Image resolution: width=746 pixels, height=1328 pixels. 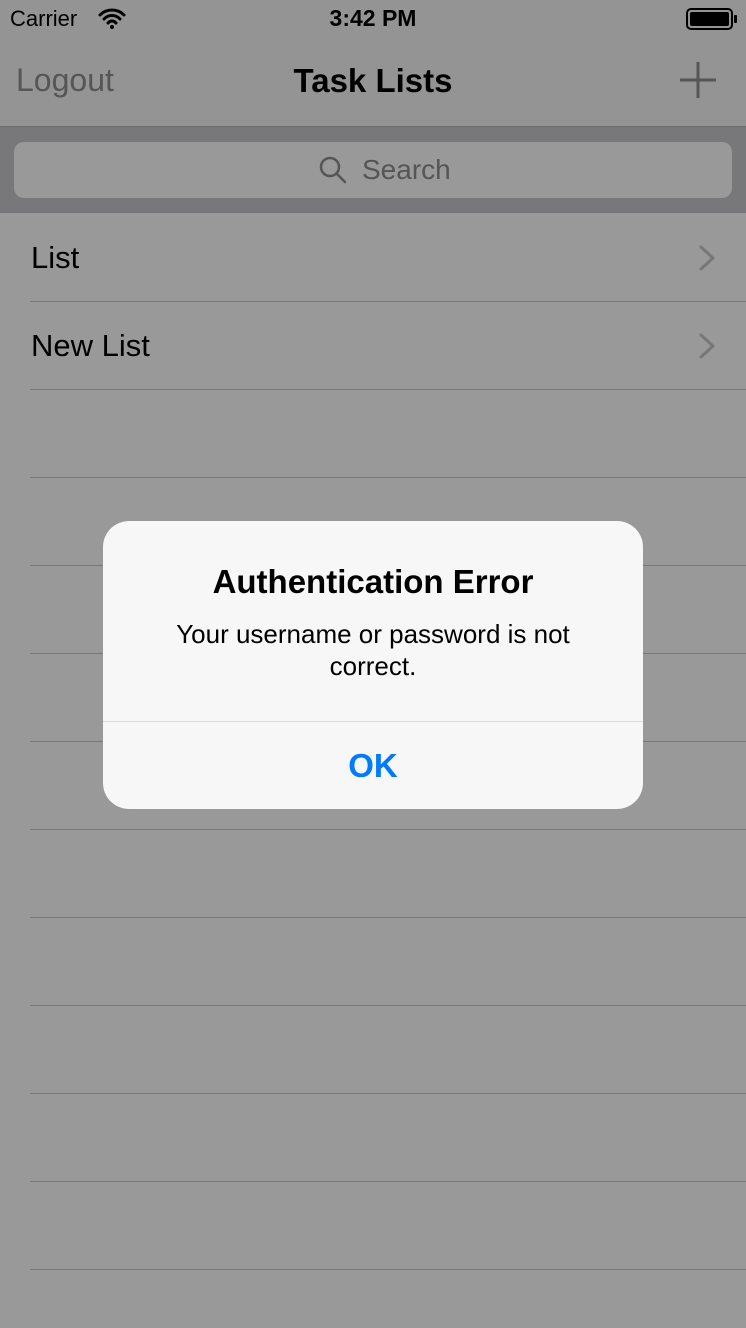 What do you see at coordinates (373, 765) in the screenshot?
I see `ok-button: OK` at bounding box center [373, 765].